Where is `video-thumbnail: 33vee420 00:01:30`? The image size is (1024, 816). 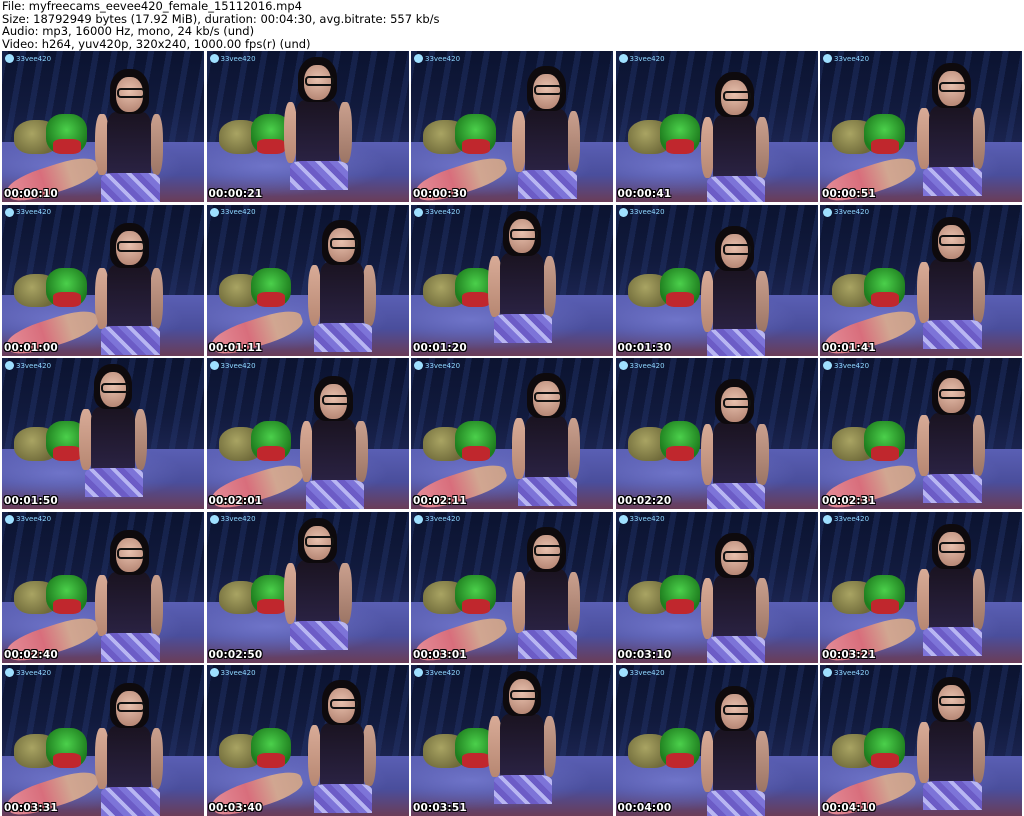 video-thumbnail: 33vee420 00:01:30 is located at coordinates (716, 280).